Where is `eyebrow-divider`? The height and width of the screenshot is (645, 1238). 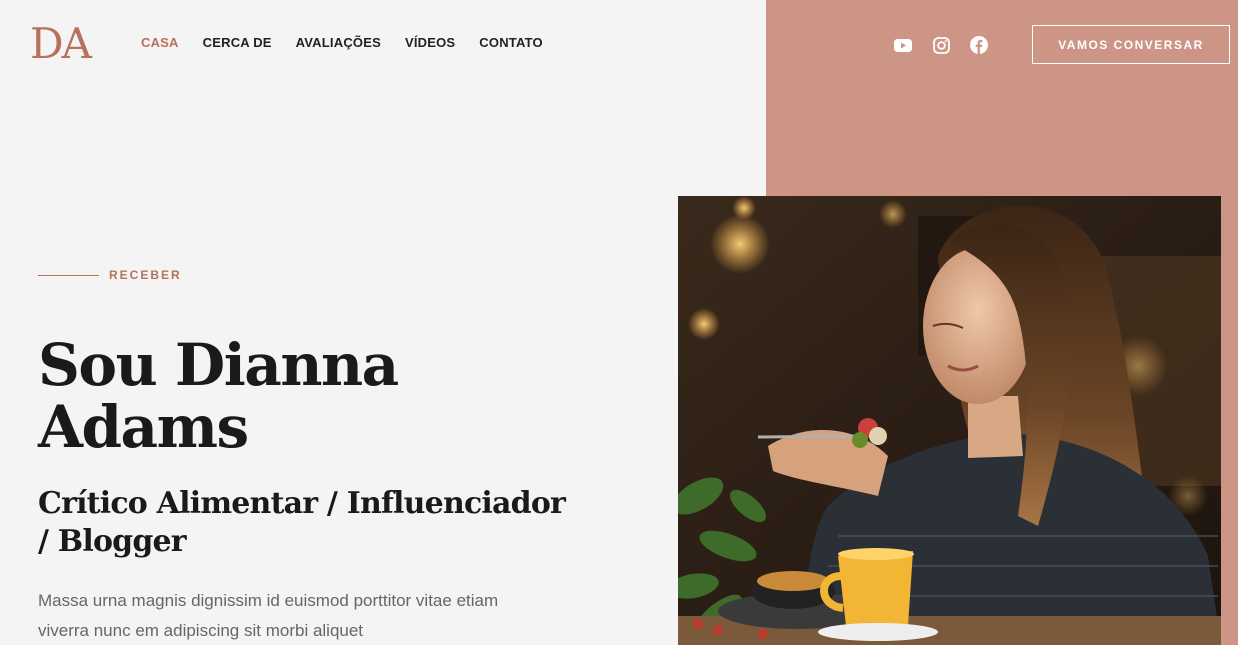
eyebrow-divider is located at coordinates (68, 275).